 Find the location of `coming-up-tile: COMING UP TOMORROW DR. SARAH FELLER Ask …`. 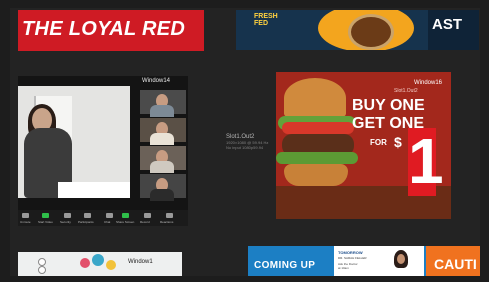

coming-up-tile: COMING UP TOMORROW DR. SARAH FELLER Ask … is located at coordinates (364, 261).